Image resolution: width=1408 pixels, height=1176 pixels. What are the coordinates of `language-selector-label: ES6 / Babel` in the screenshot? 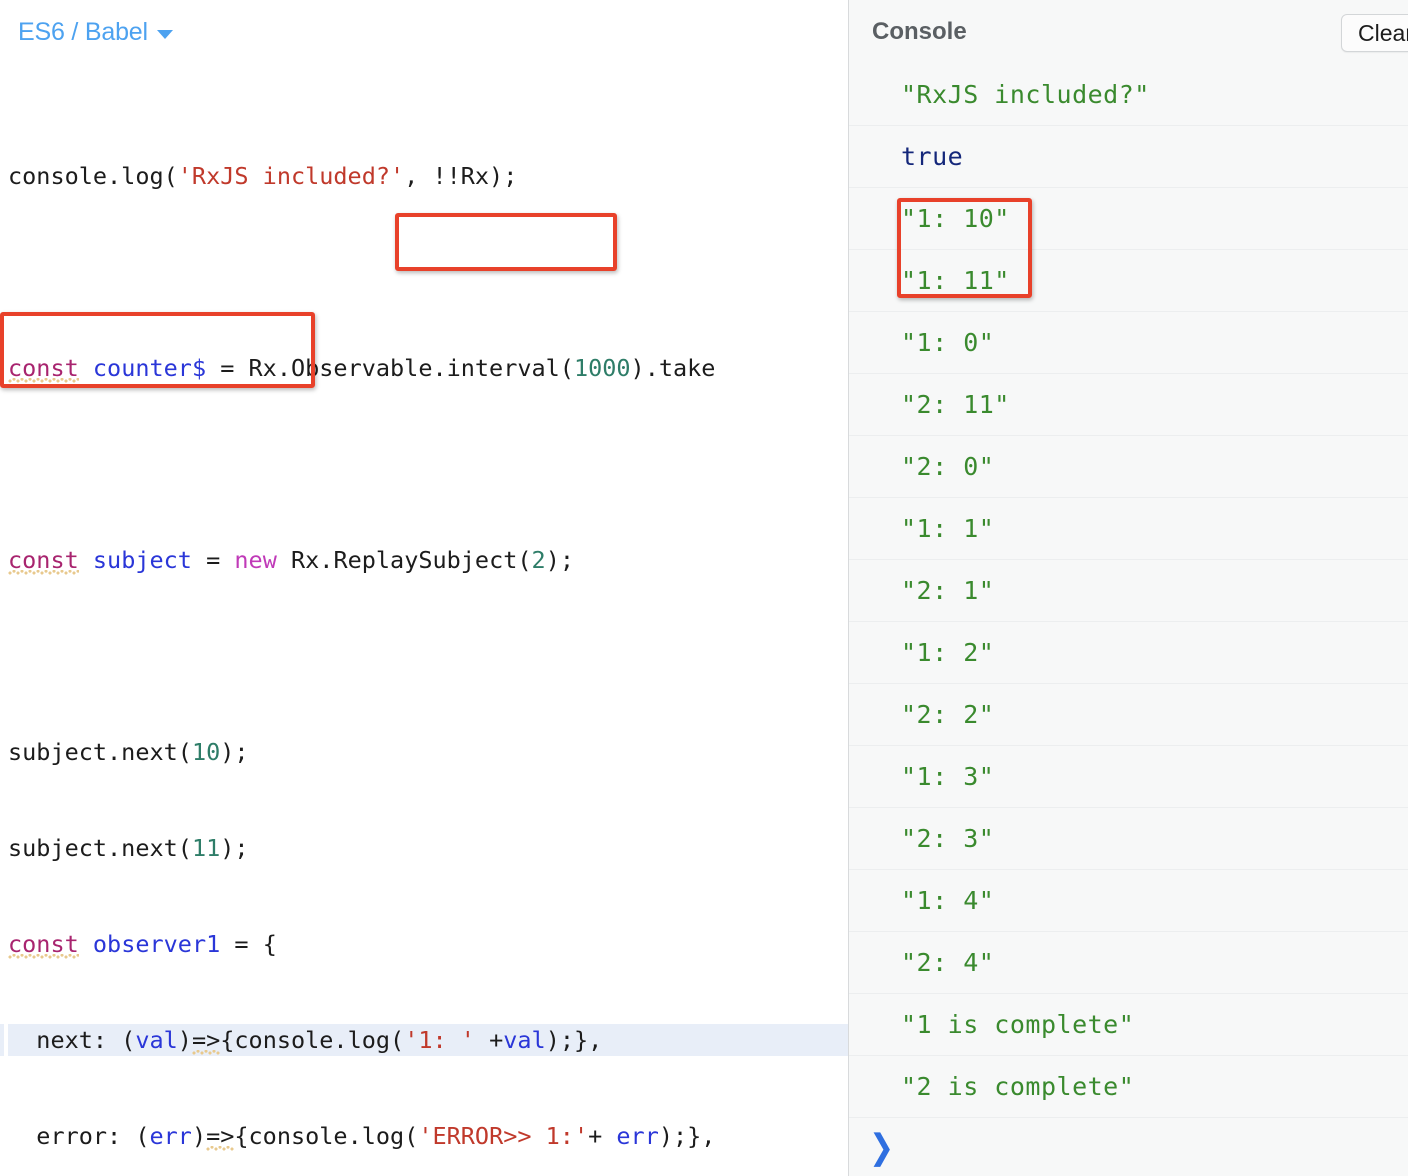 It's located at (83, 31).